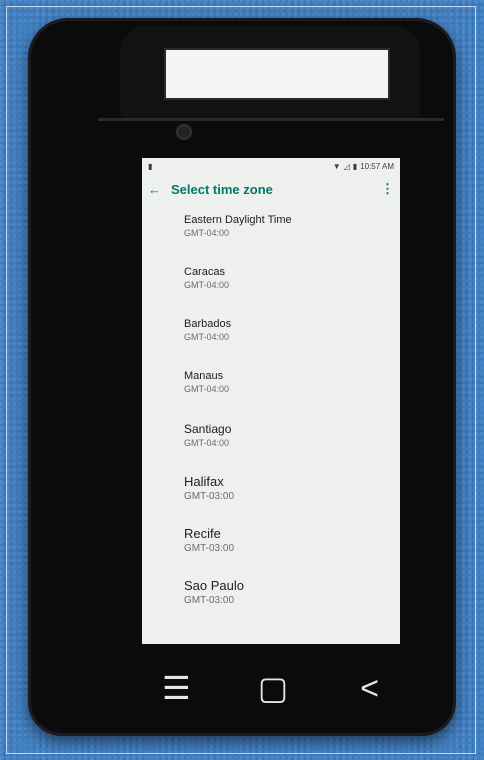 The image size is (484, 760). What do you see at coordinates (271, 166) in the screenshot?
I see `status-bar: ▮ ▼ ◿ ▮ 10:57 AM` at bounding box center [271, 166].